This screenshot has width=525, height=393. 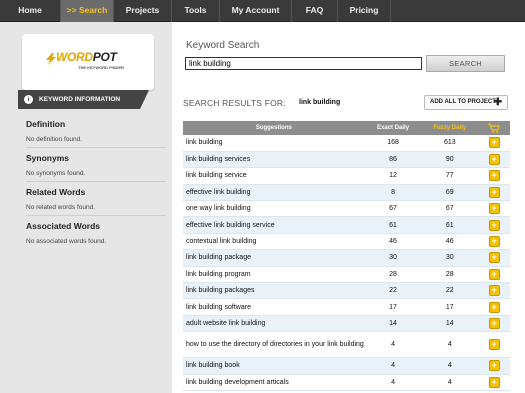 What do you see at coordinates (450, 324) in the screenshot?
I see `fuzzy-daily-cell: 14` at bounding box center [450, 324].